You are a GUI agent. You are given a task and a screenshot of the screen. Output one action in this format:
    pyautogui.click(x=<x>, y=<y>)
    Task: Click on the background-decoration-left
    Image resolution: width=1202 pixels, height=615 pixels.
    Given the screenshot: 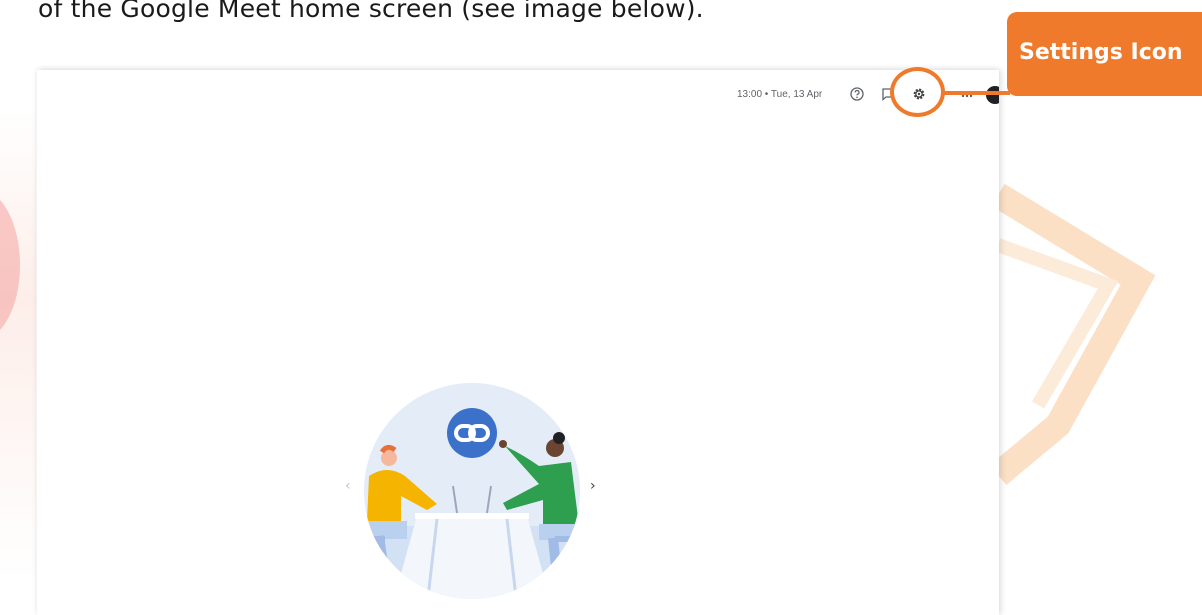 What is the action you would take?
    pyautogui.click(x=18, y=345)
    